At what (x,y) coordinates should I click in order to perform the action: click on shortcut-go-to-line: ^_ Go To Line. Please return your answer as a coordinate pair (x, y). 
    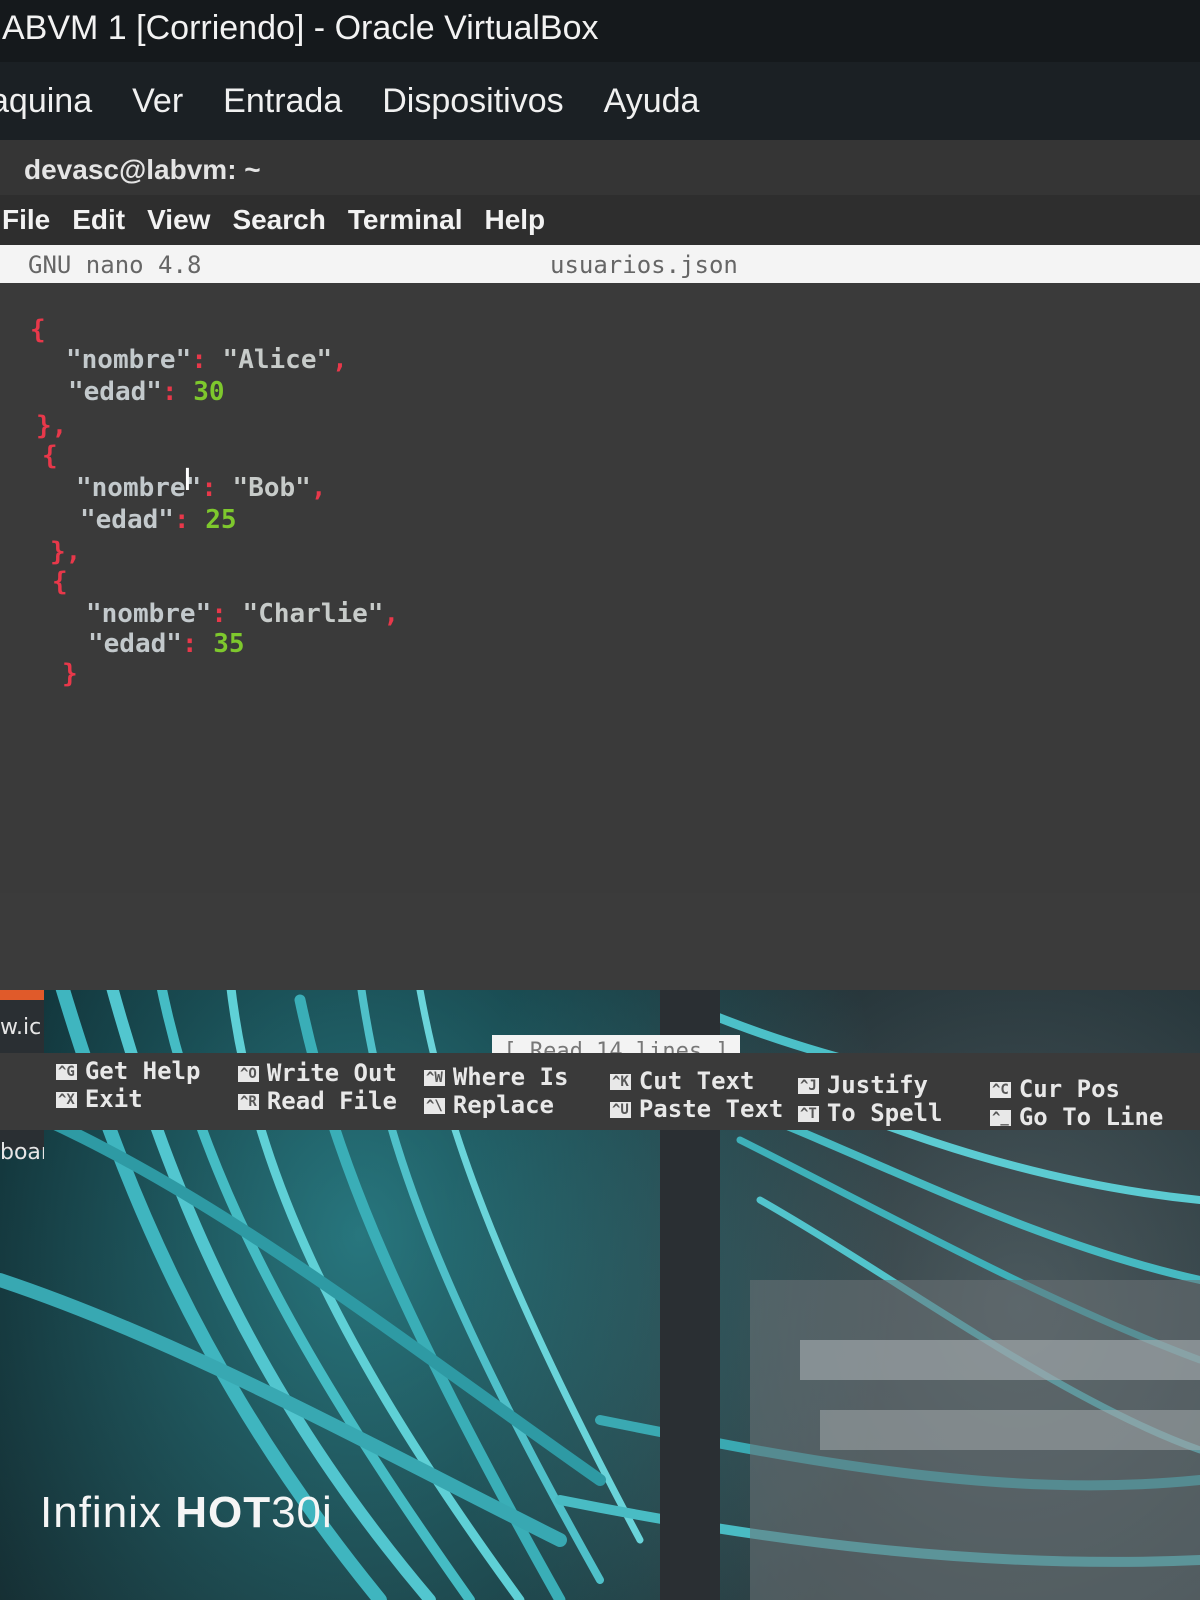
    Looking at the image, I should click on (1076, 1117).